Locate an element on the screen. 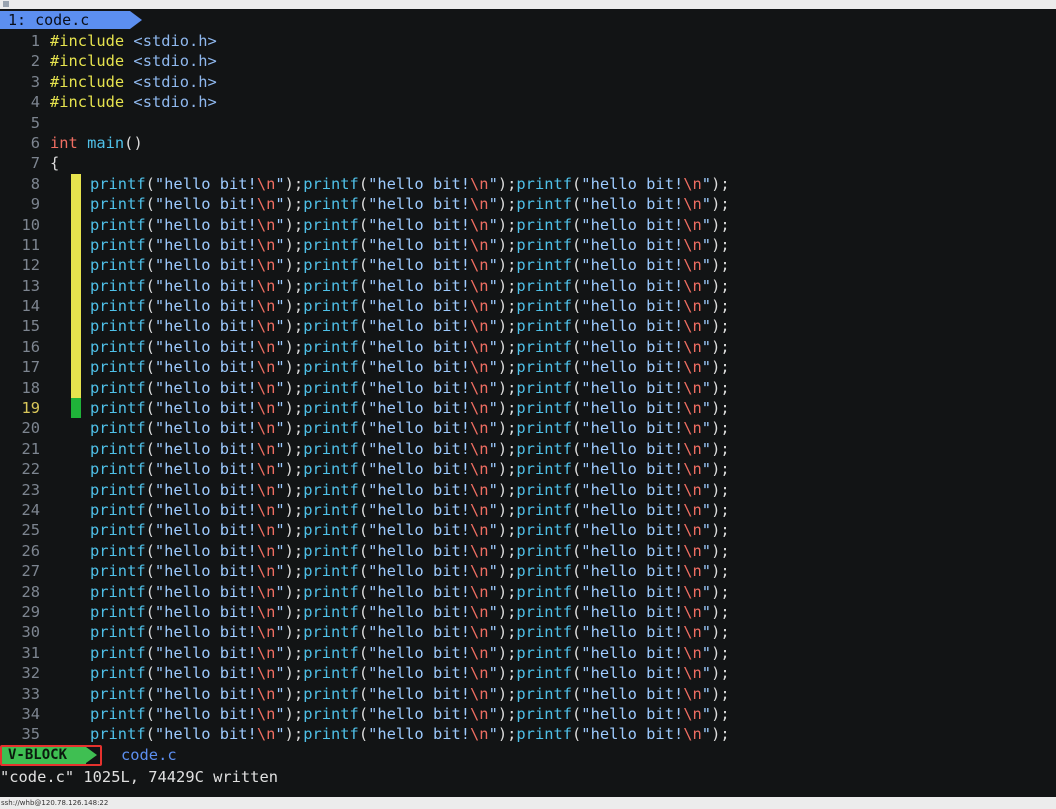 Image resolution: width=1056 pixels, height=809 pixels. code-line: 3 #include <stdio.h> is located at coordinates (528, 82).